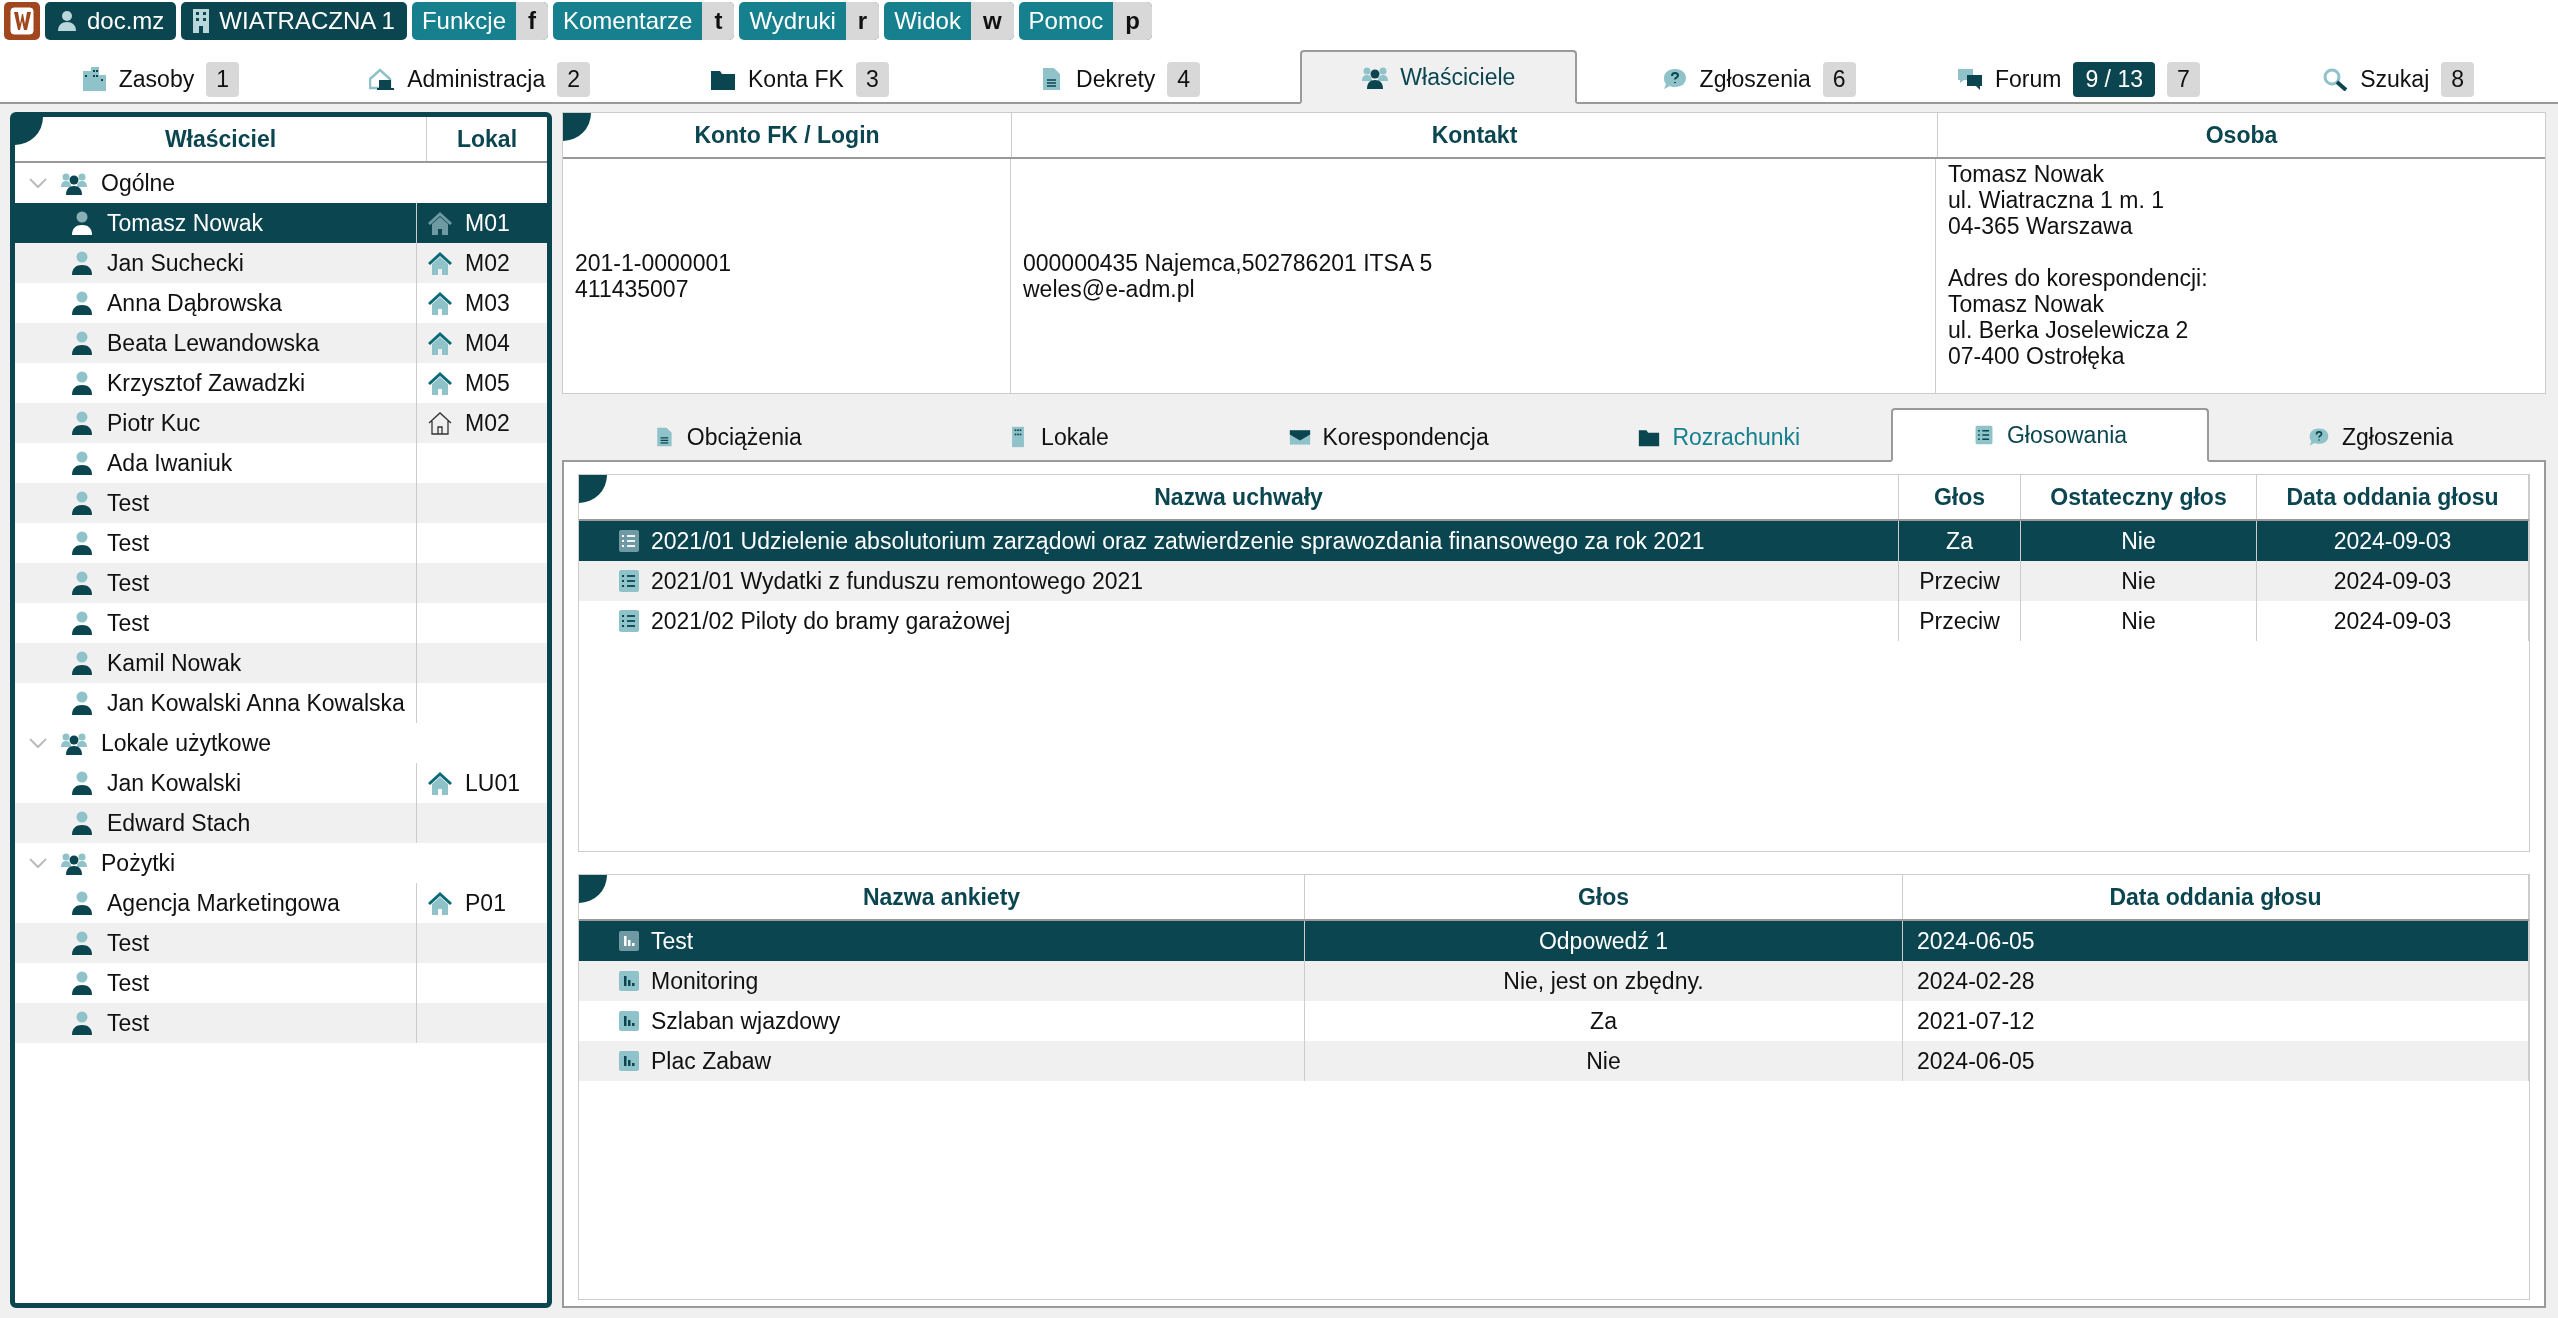 Image resolution: width=2558 pixels, height=1318 pixels. I want to click on unread-counter: 9 / 13, so click(2114, 79).